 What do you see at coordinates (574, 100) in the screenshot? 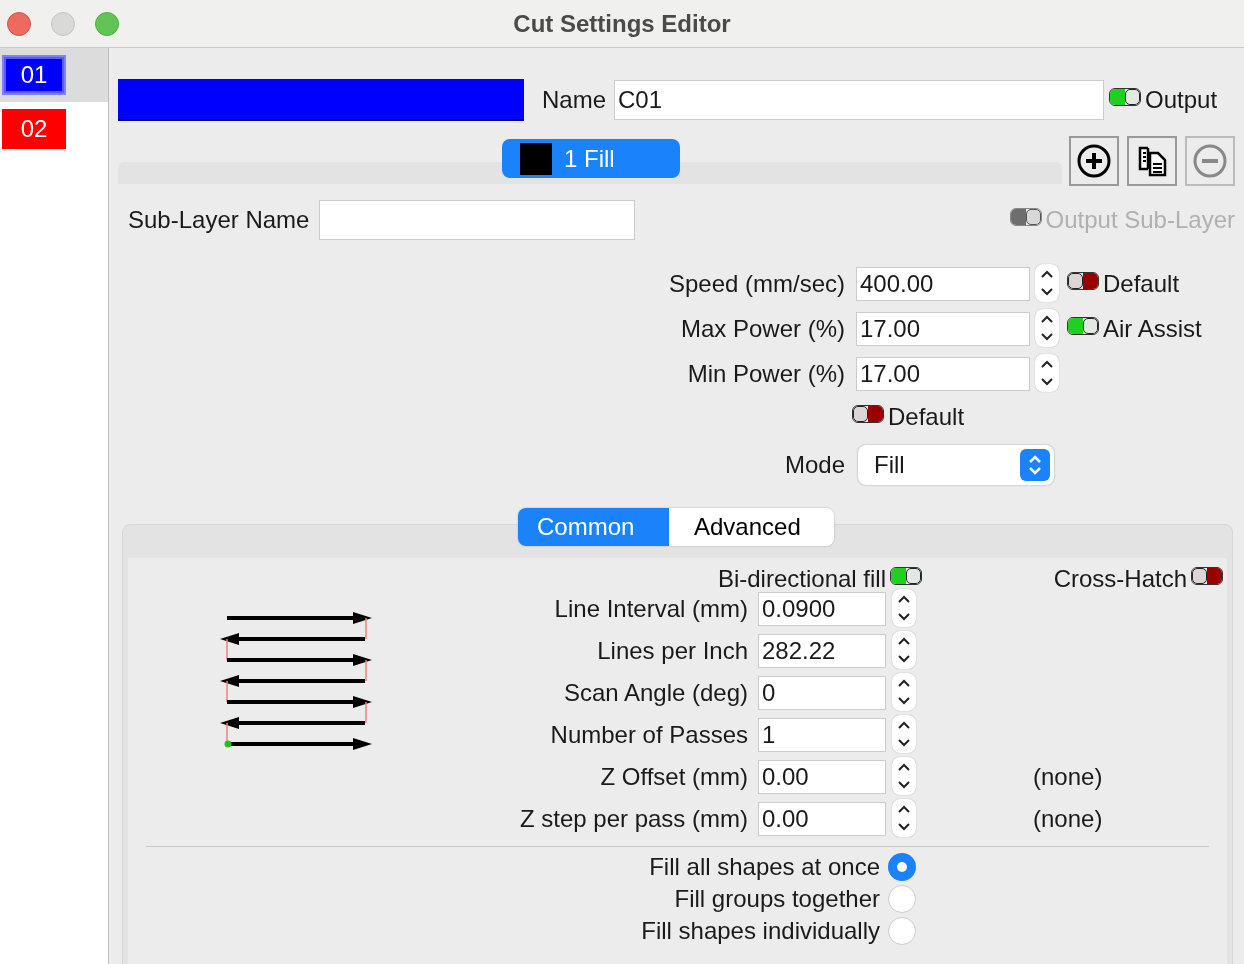
I see `name-label: Name` at bounding box center [574, 100].